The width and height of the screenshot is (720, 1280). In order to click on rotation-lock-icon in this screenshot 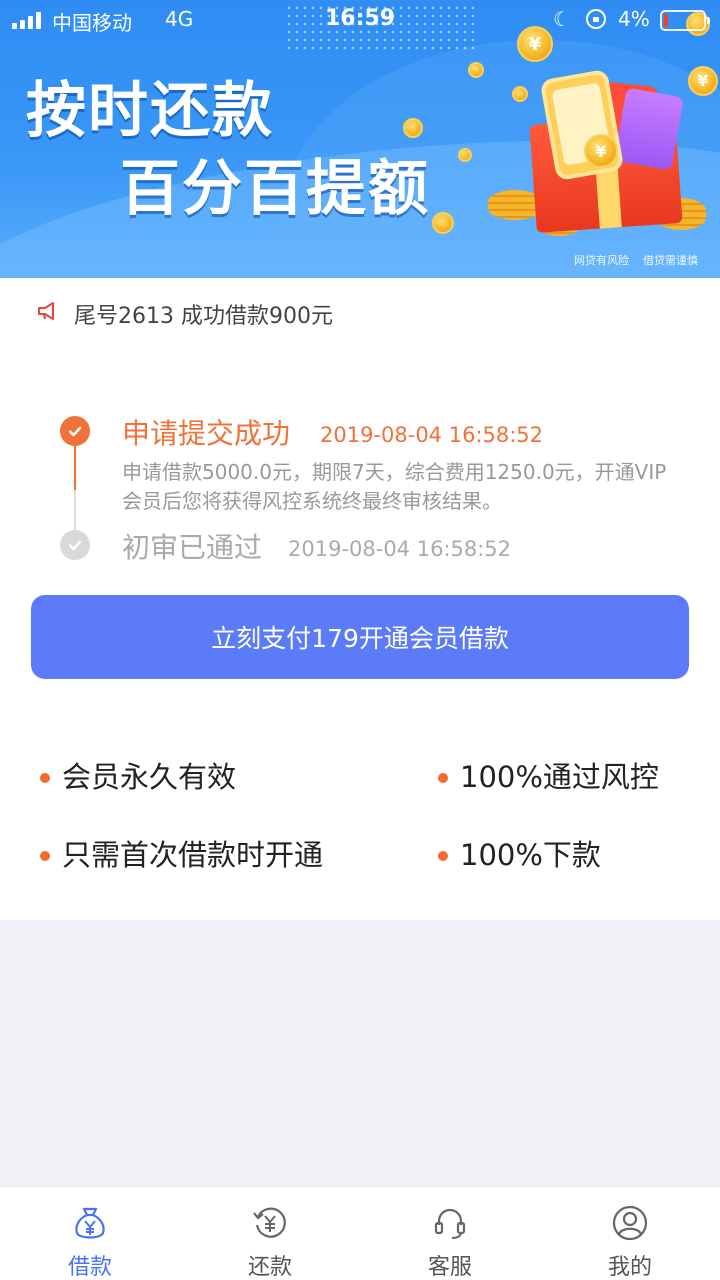, I will do `click(596, 19)`.